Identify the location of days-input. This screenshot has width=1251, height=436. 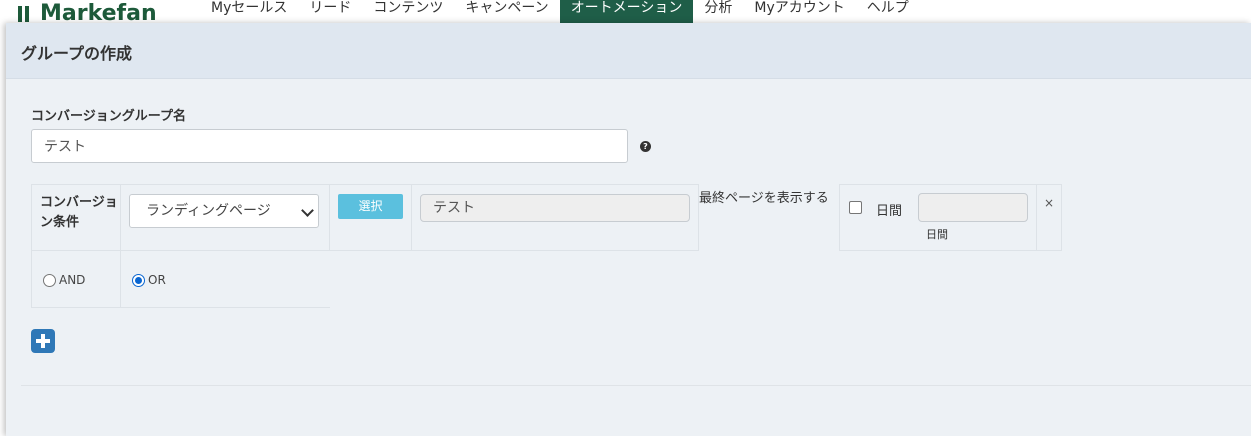
(973, 207).